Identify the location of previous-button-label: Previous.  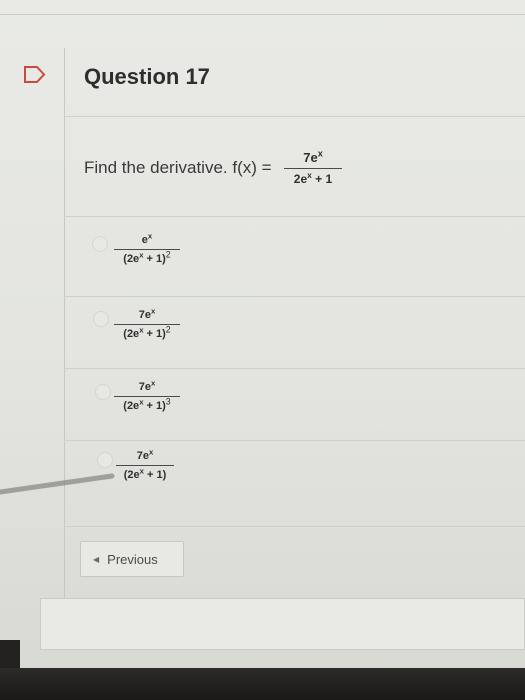
(132, 559).